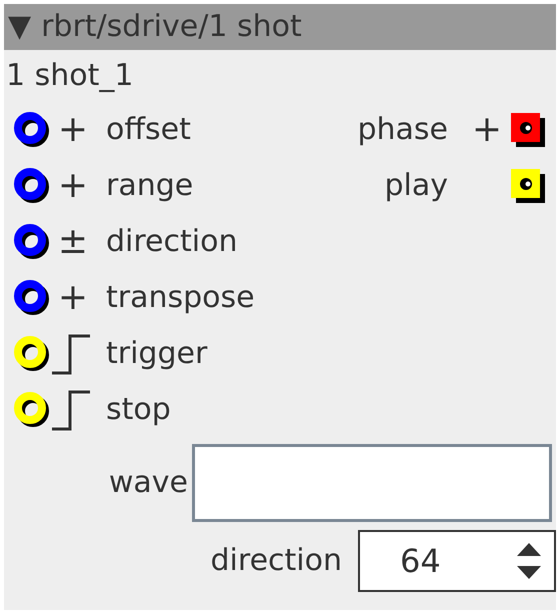  I want to click on spinner-value: 64, so click(421, 561).